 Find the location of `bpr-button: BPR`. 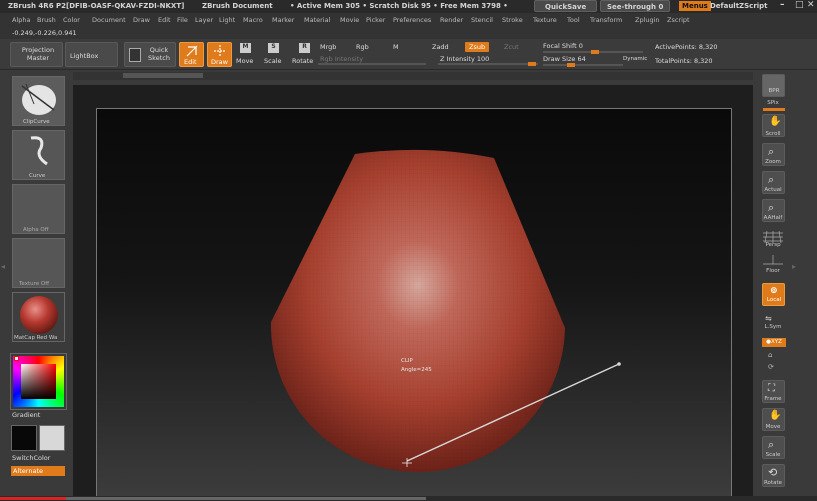

bpr-button: BPR is located at coordinates (773, 85).